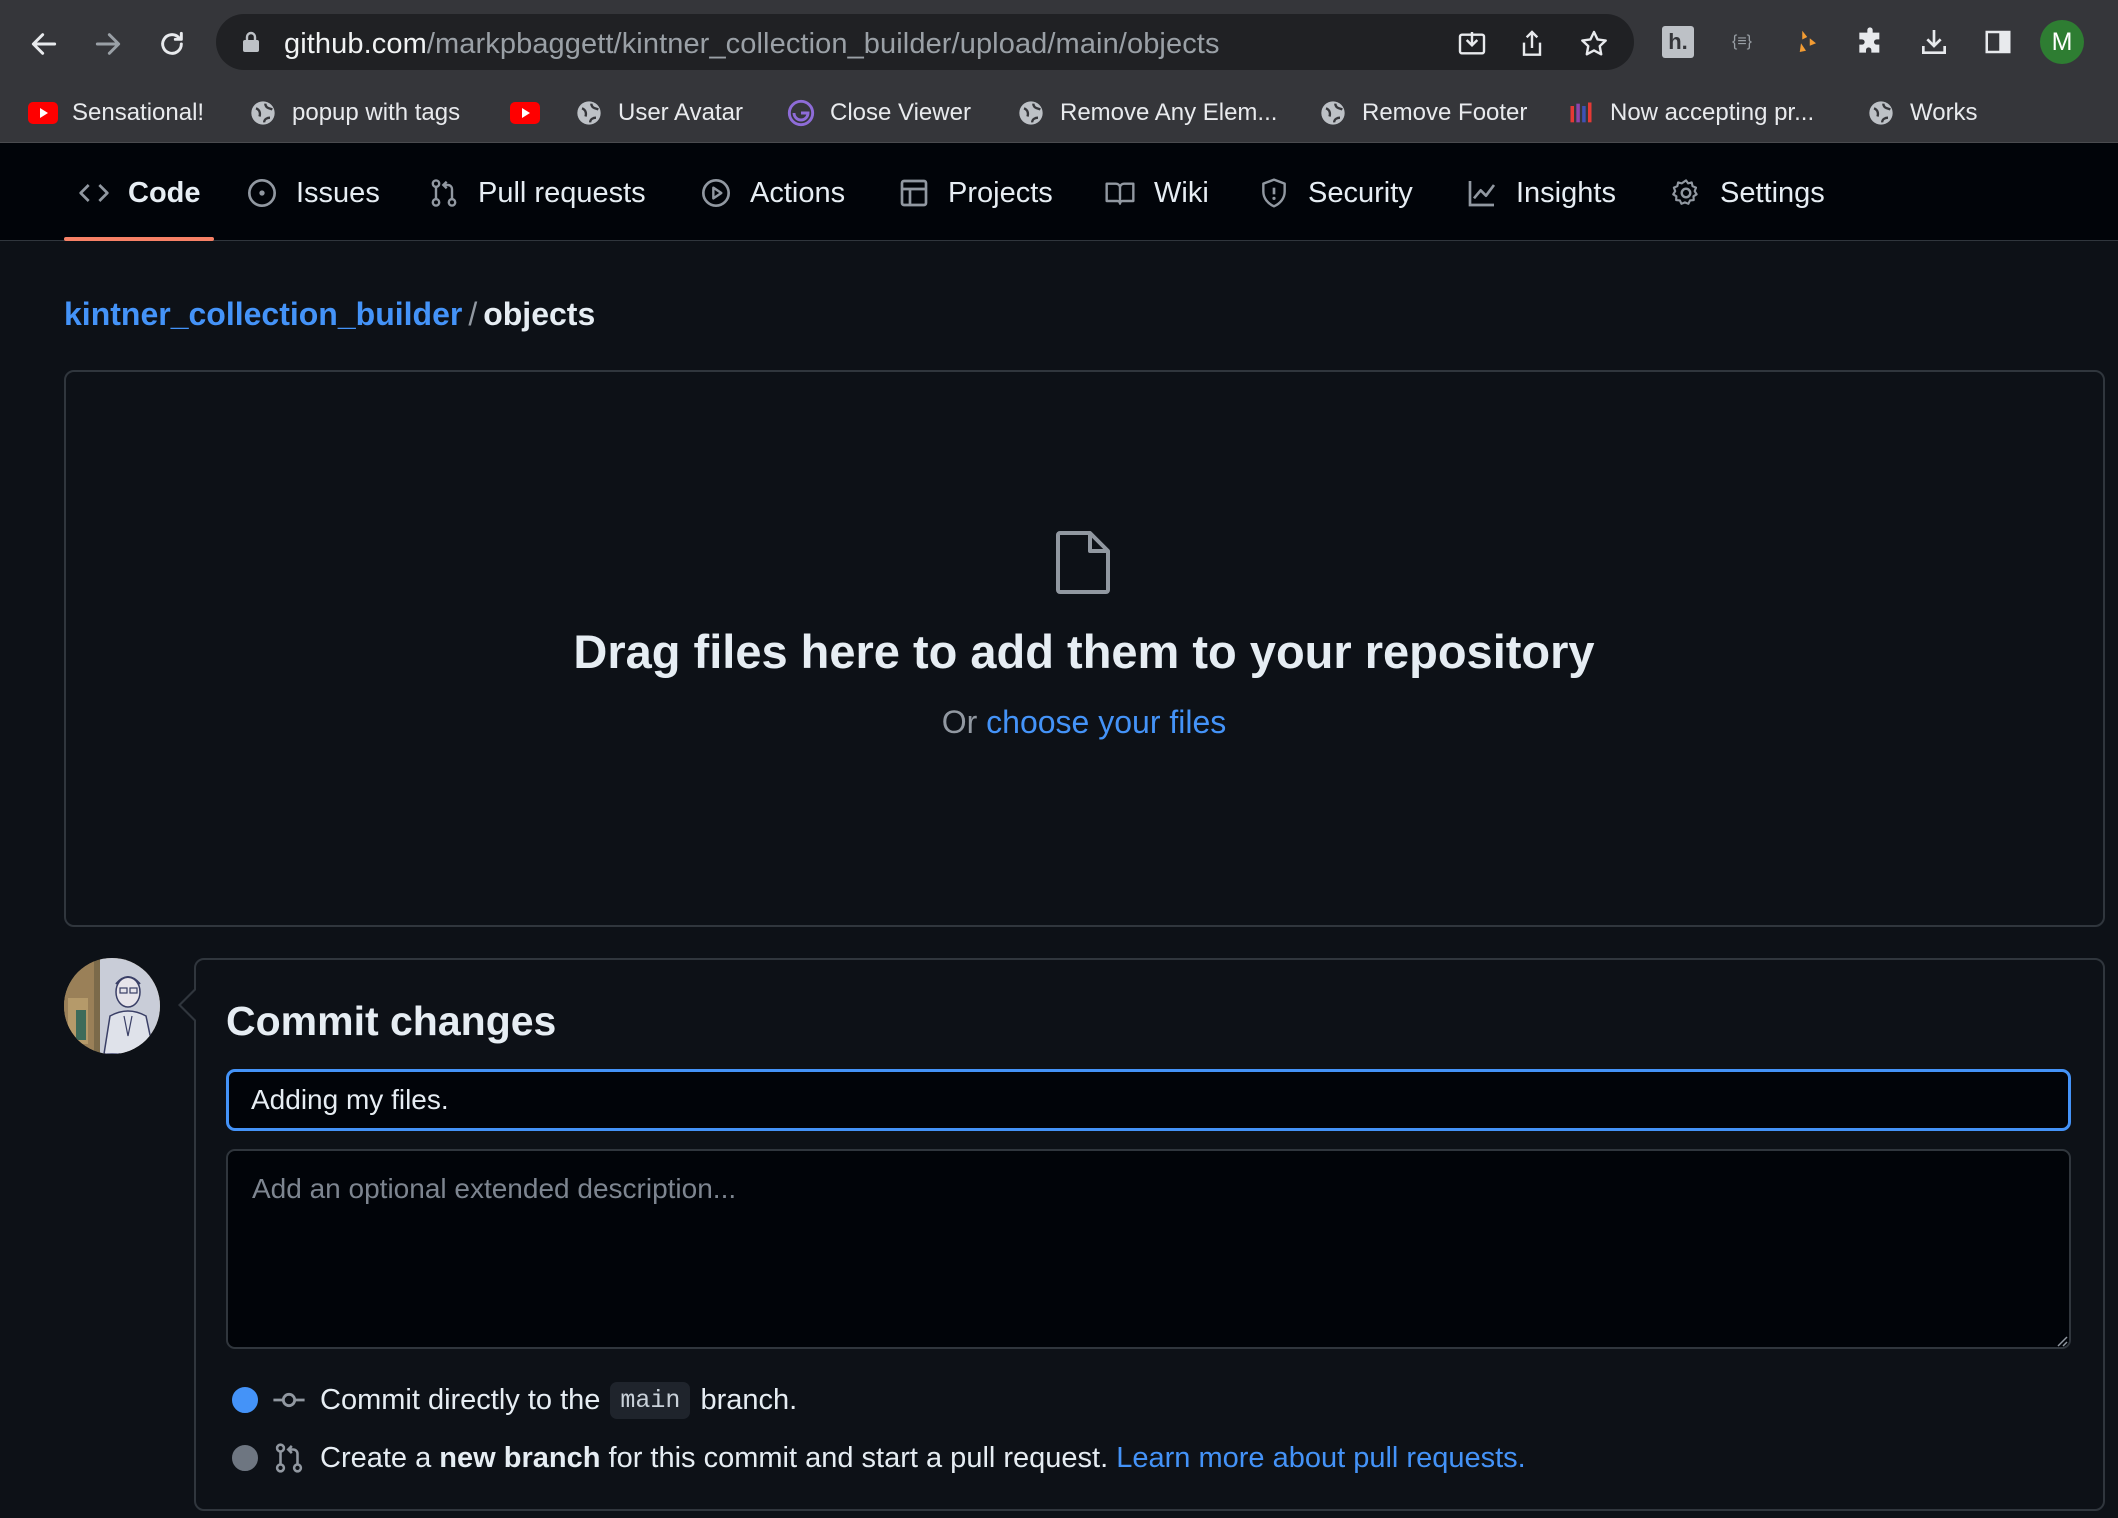 This screenshot has width=2118, height=1518. I want to click on tab-label: Actions, so click(798, 192).